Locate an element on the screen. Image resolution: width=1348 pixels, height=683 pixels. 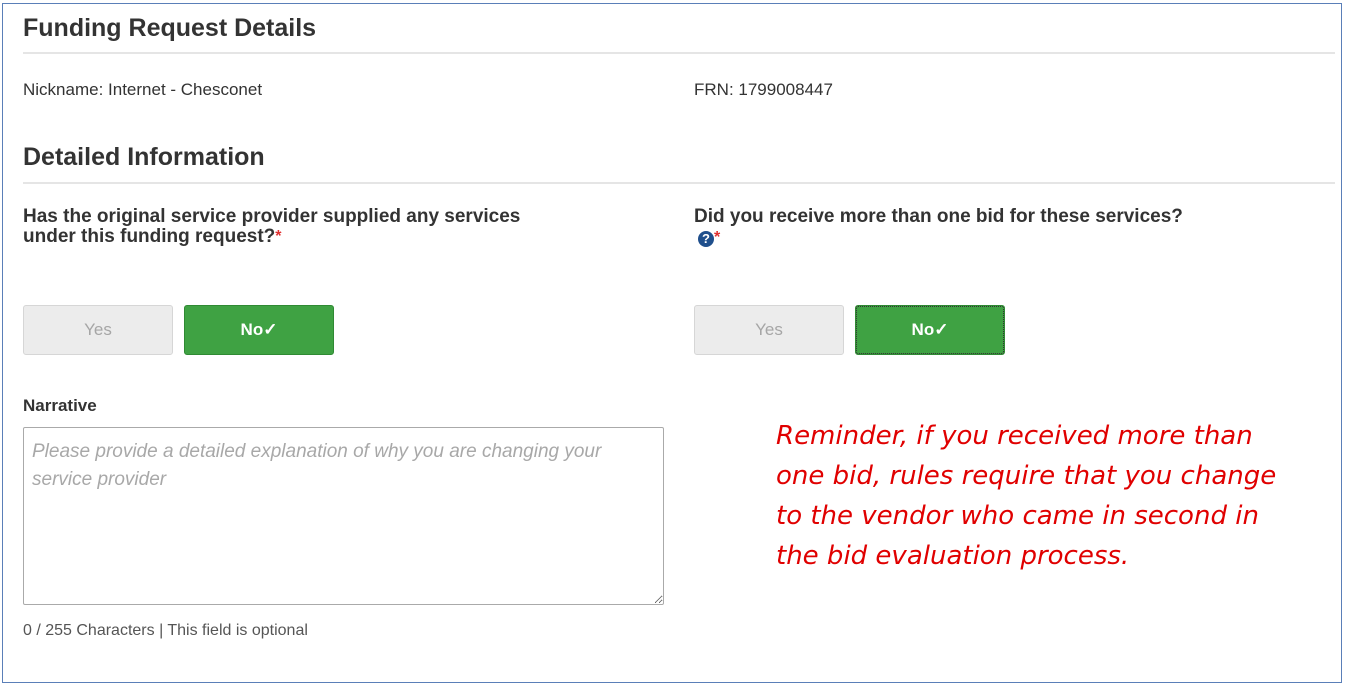
narrative-label: Narrative is located at coordinates (60, 405).